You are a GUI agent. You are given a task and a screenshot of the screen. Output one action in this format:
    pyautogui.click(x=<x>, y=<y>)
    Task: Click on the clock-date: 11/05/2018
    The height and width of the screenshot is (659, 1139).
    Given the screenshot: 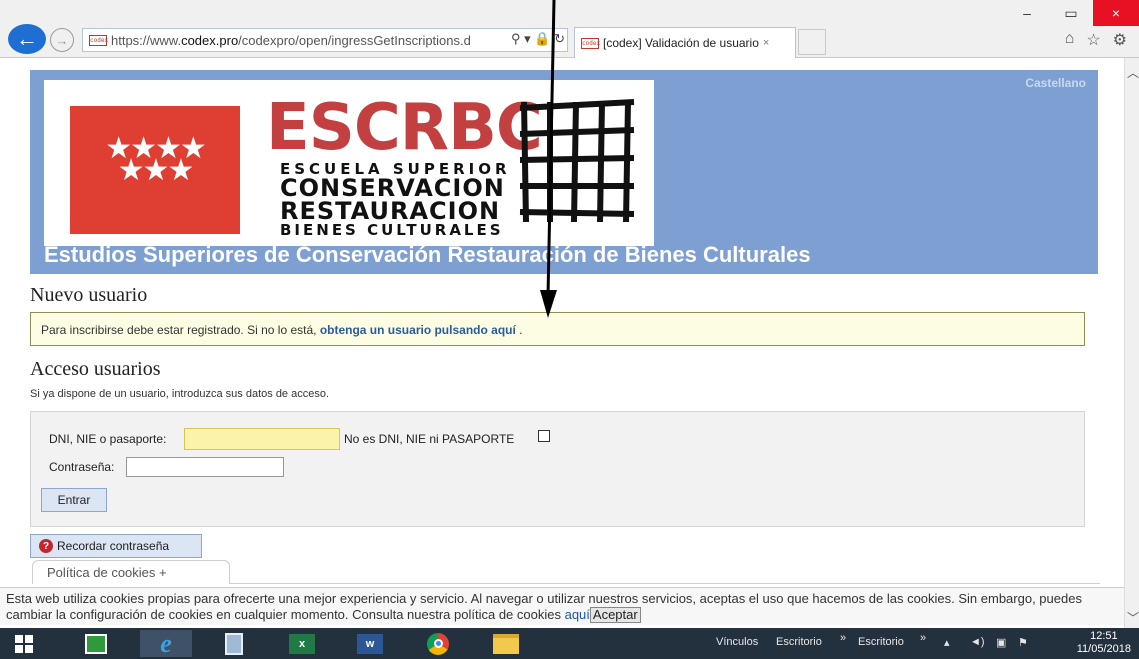 What is the action you would take?
    pyautogui.click(x=1103, y=649)
    